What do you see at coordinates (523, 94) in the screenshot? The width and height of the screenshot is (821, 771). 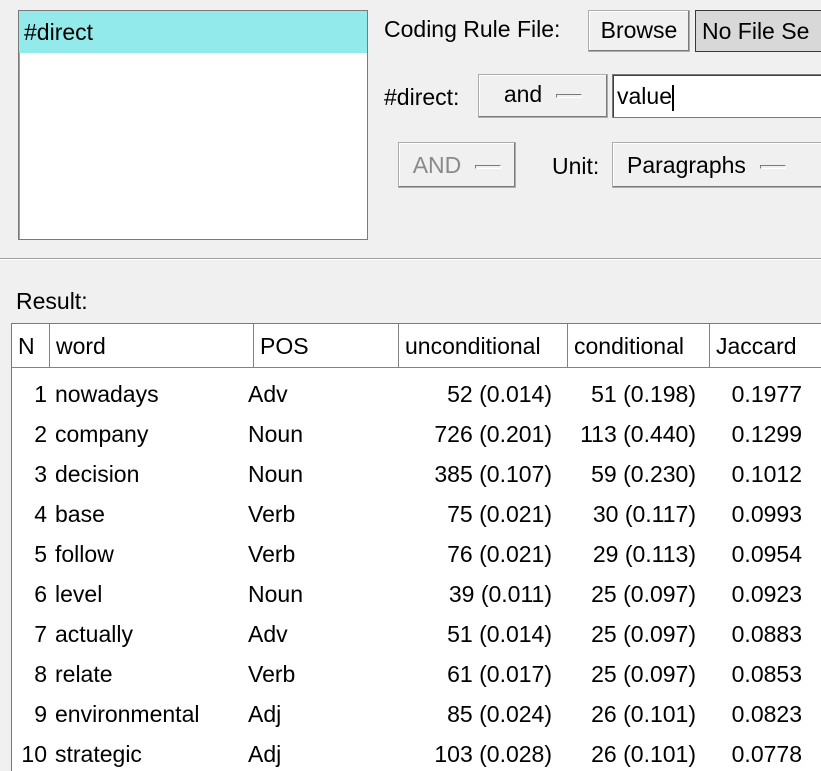 I see `operator-value: and` at bounding box center [523, 94].